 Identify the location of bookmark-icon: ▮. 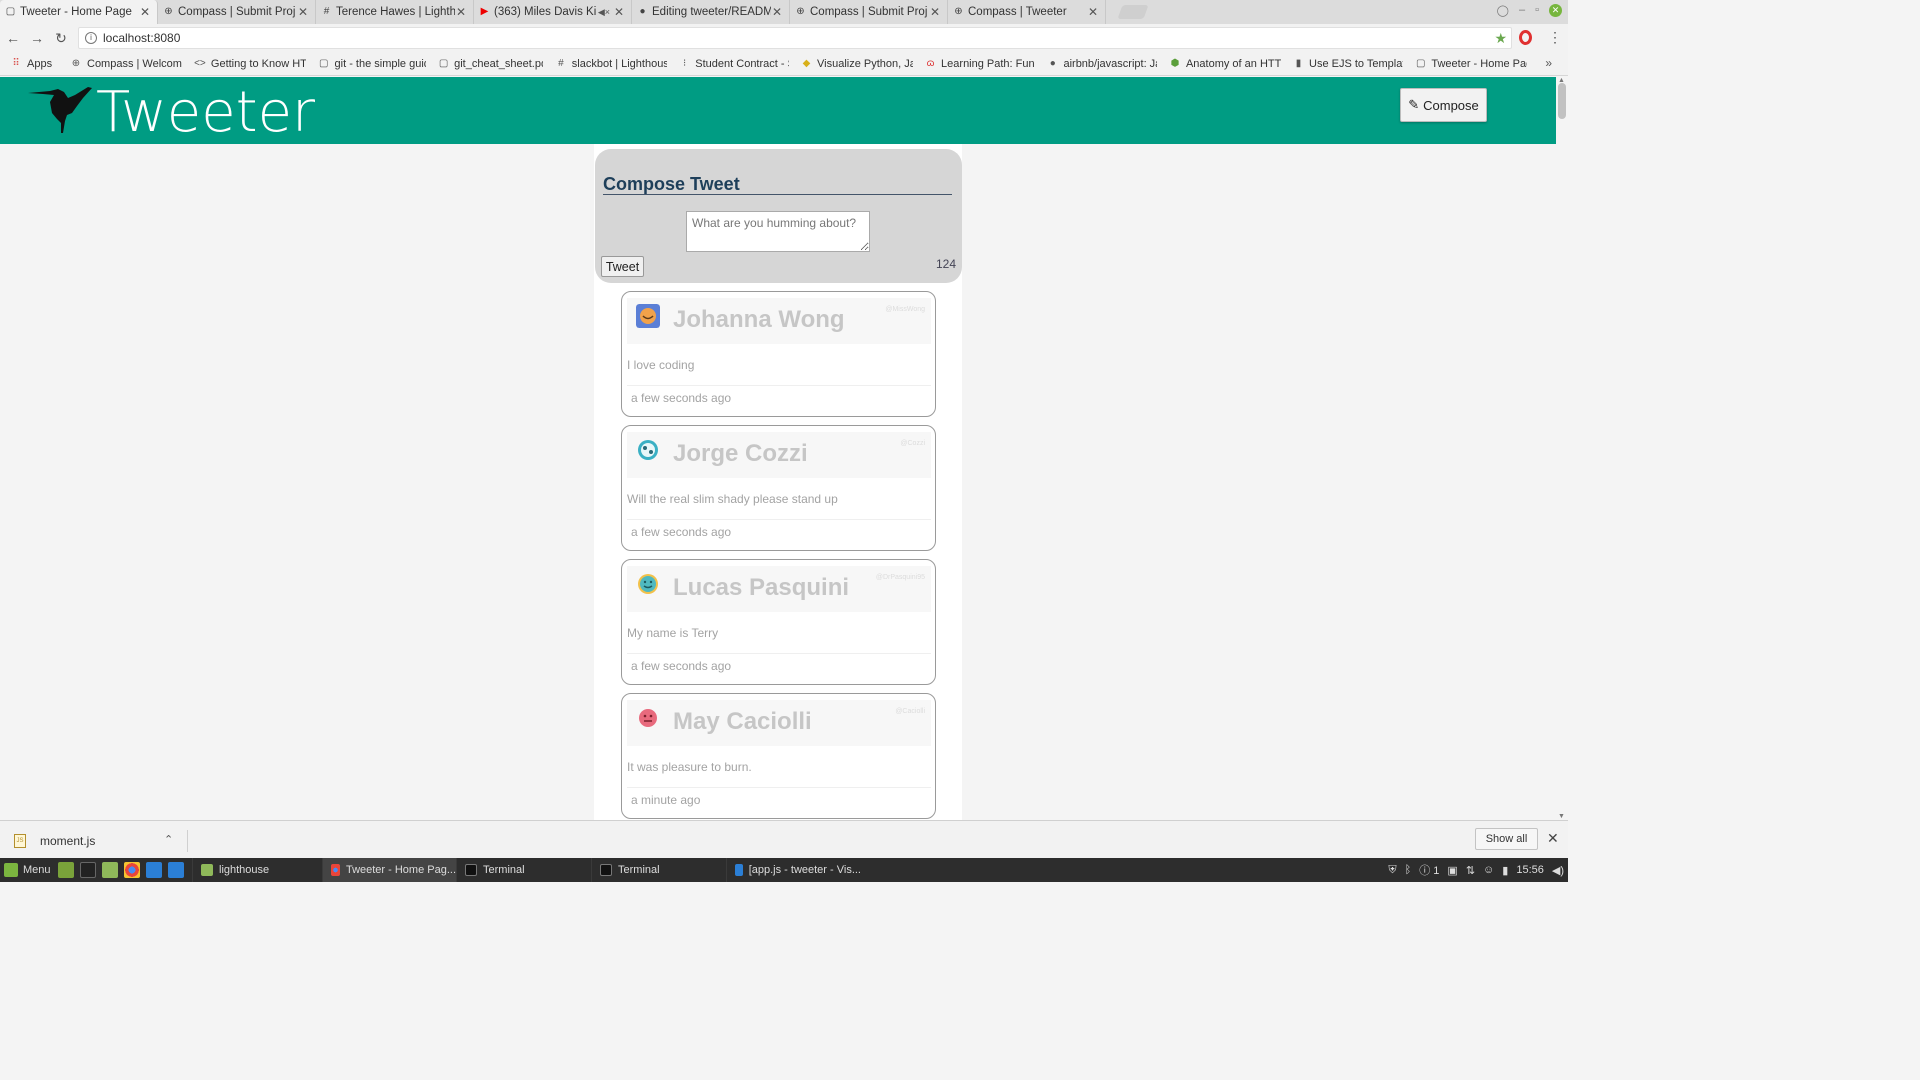
(1298, 63).